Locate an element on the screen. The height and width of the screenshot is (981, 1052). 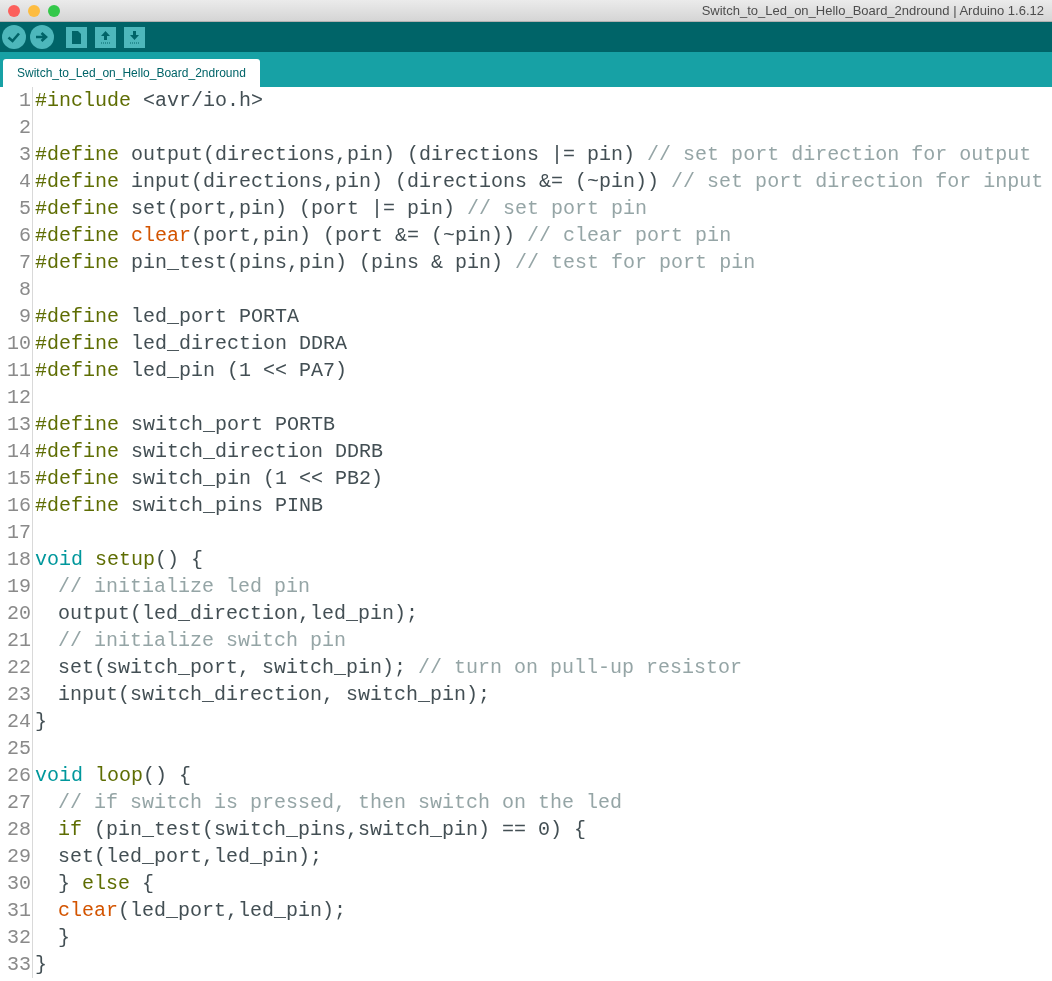
code-line: void loop() { is located at coordinates (113, 776).